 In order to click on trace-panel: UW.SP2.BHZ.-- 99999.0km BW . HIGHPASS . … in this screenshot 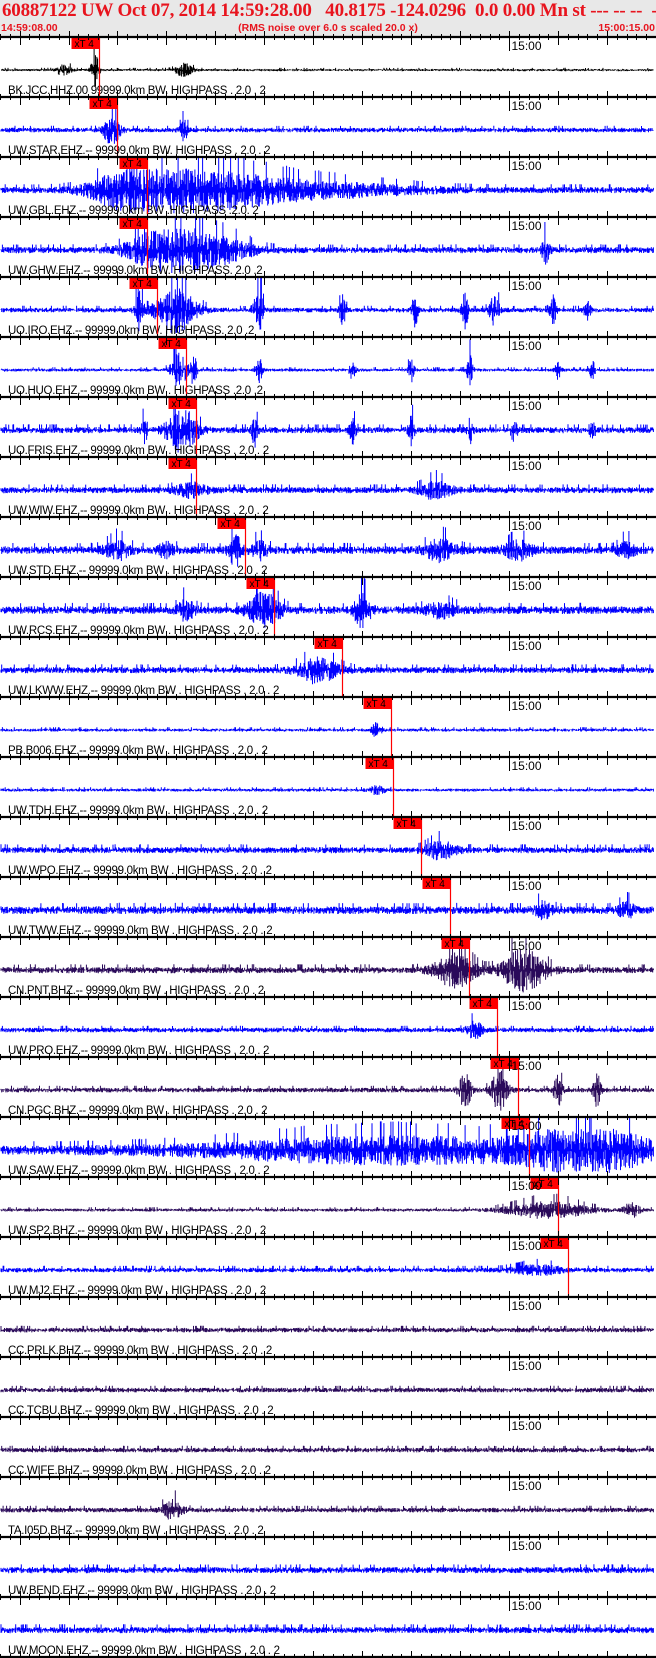, I will do `click(327, 1207)`.